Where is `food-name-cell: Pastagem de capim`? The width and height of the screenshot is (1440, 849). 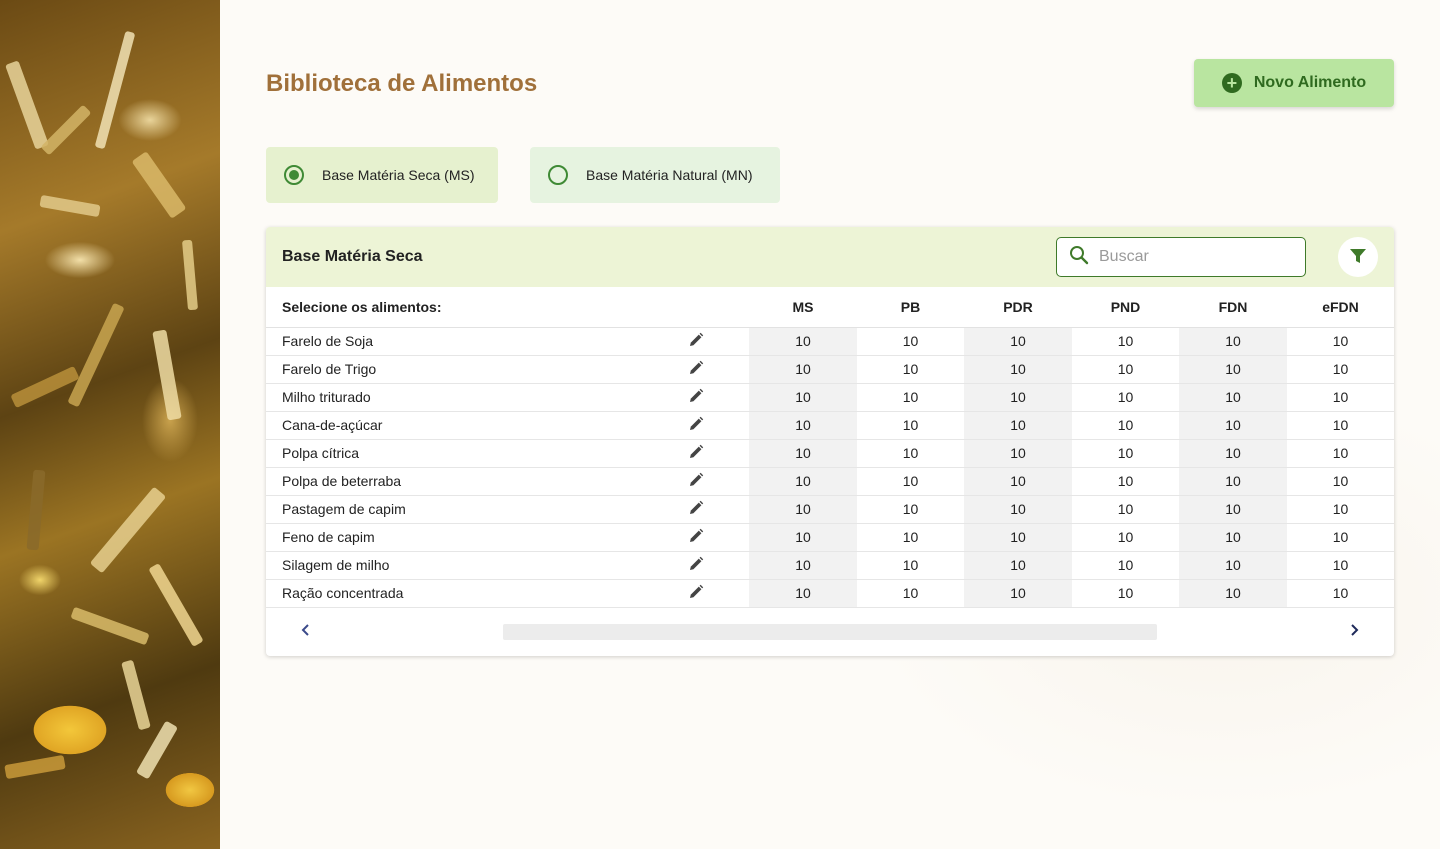
food-name-cell: Pastagem de capim is located at coordinates (454, 509).